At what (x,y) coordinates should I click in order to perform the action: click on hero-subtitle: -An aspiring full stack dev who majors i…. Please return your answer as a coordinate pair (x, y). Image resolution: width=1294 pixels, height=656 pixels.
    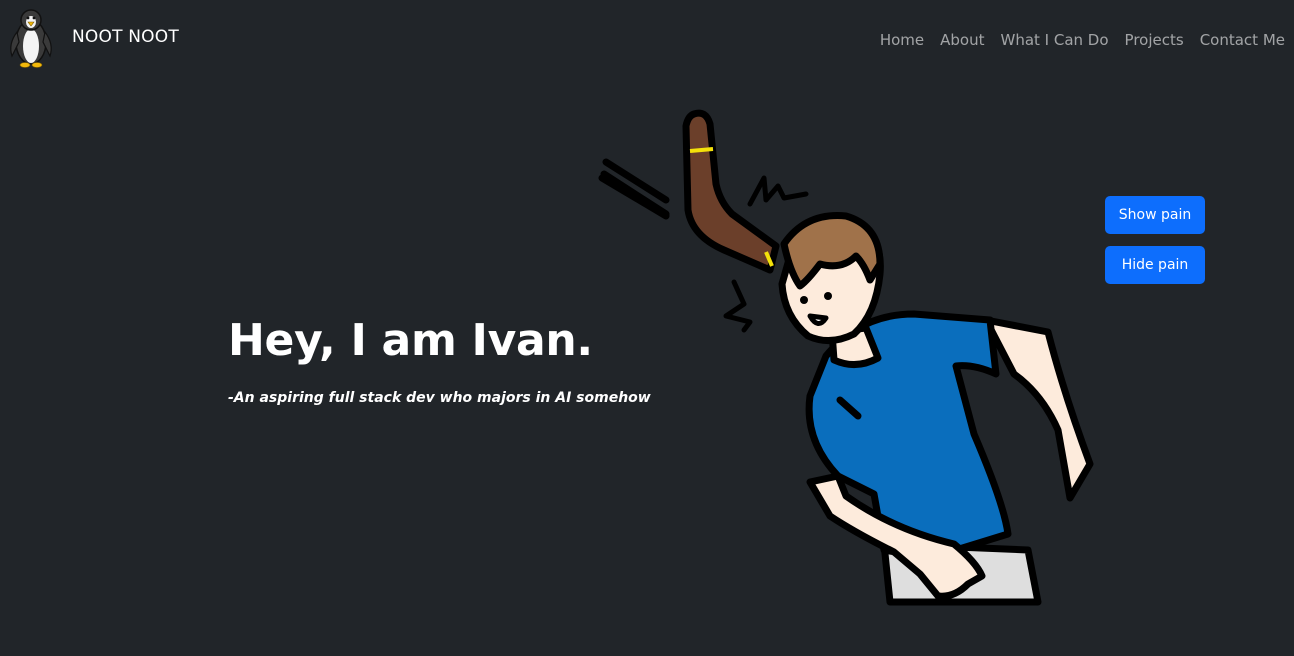
    Looking at the image, I should click on (439, 398).